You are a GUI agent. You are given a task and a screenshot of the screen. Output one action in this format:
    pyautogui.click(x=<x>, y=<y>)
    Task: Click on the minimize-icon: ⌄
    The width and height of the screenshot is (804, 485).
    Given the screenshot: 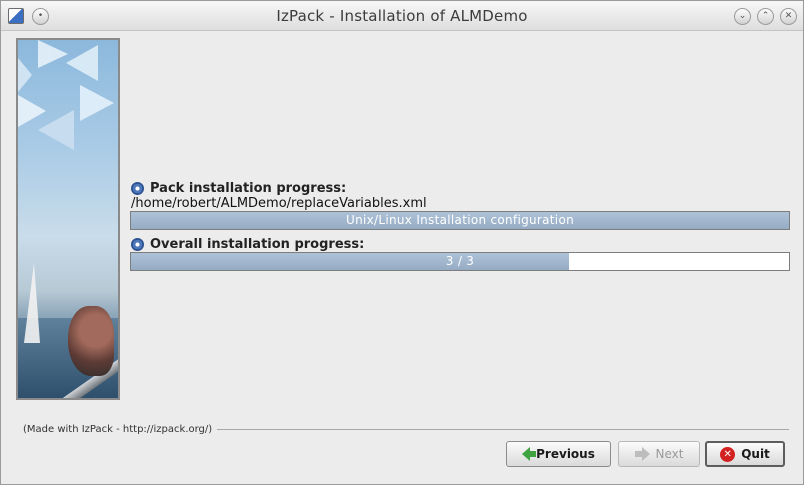 What is the action you would take?
    pyautogui.click(x=742, y=16)
    